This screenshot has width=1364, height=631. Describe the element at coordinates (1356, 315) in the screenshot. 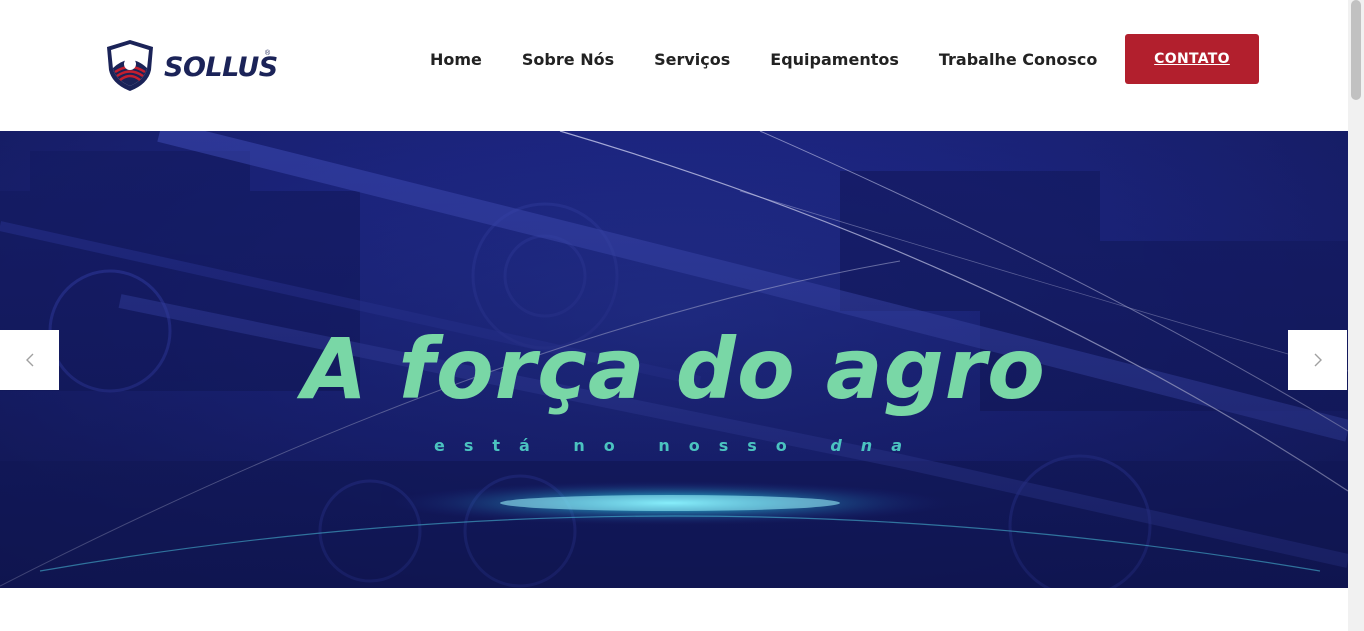

I see `page-scrollbar` at that location.